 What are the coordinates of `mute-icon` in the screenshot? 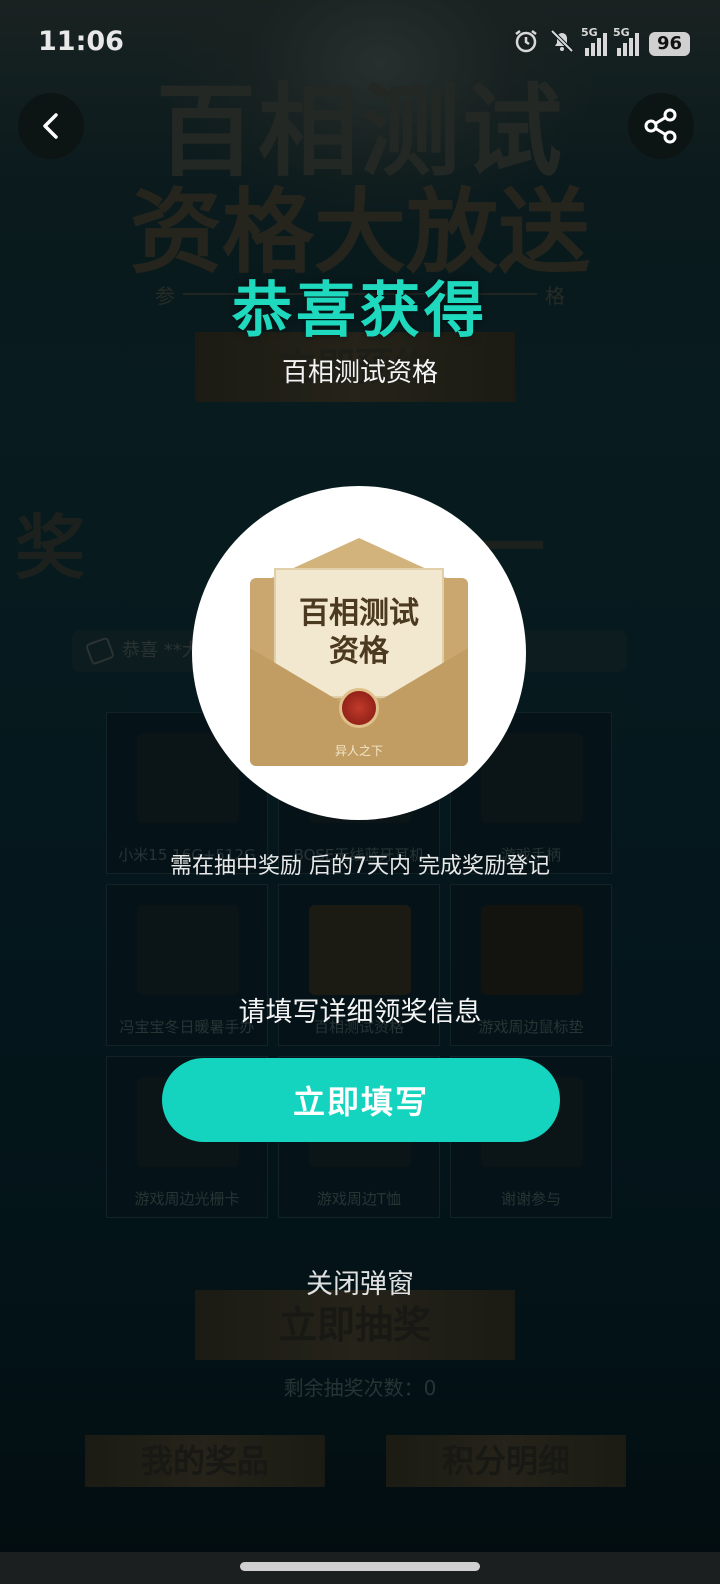 It's located at (562, 44).